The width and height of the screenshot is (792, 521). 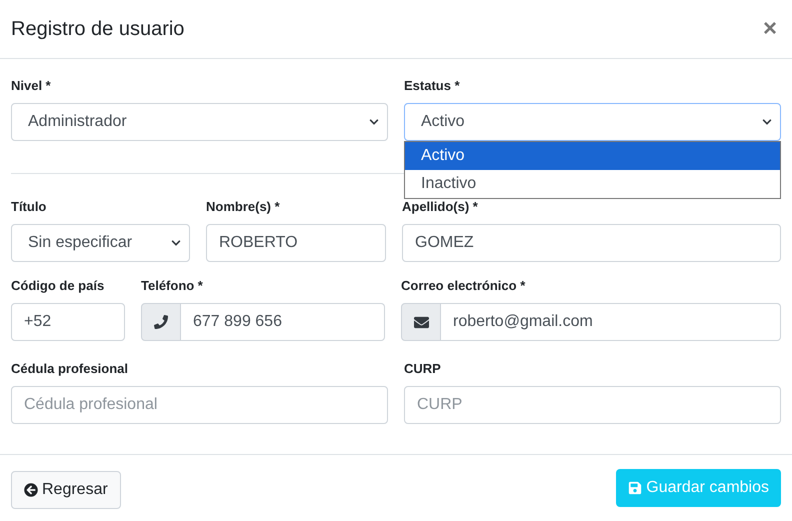 I want to click on field-label: Correo electrónico *, so click(x=463, y=286).